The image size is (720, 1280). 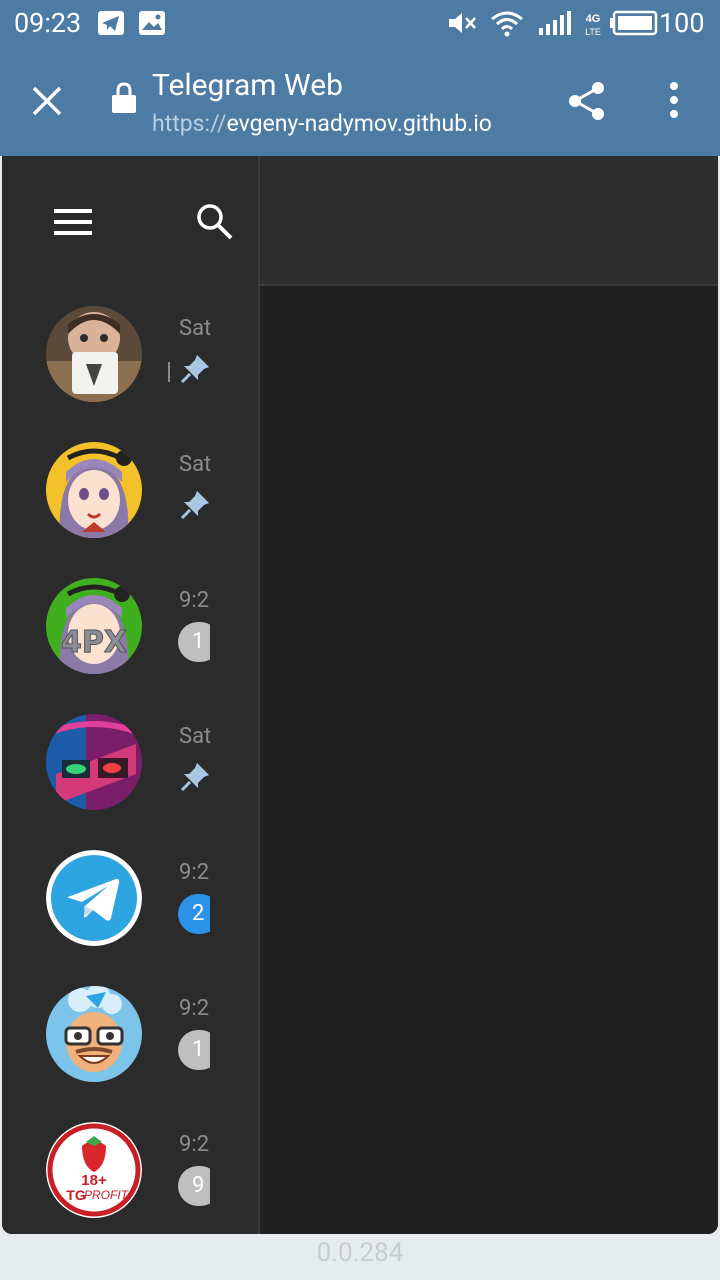 I want to click on url-scheme: https://, so click(x=189, y=123).